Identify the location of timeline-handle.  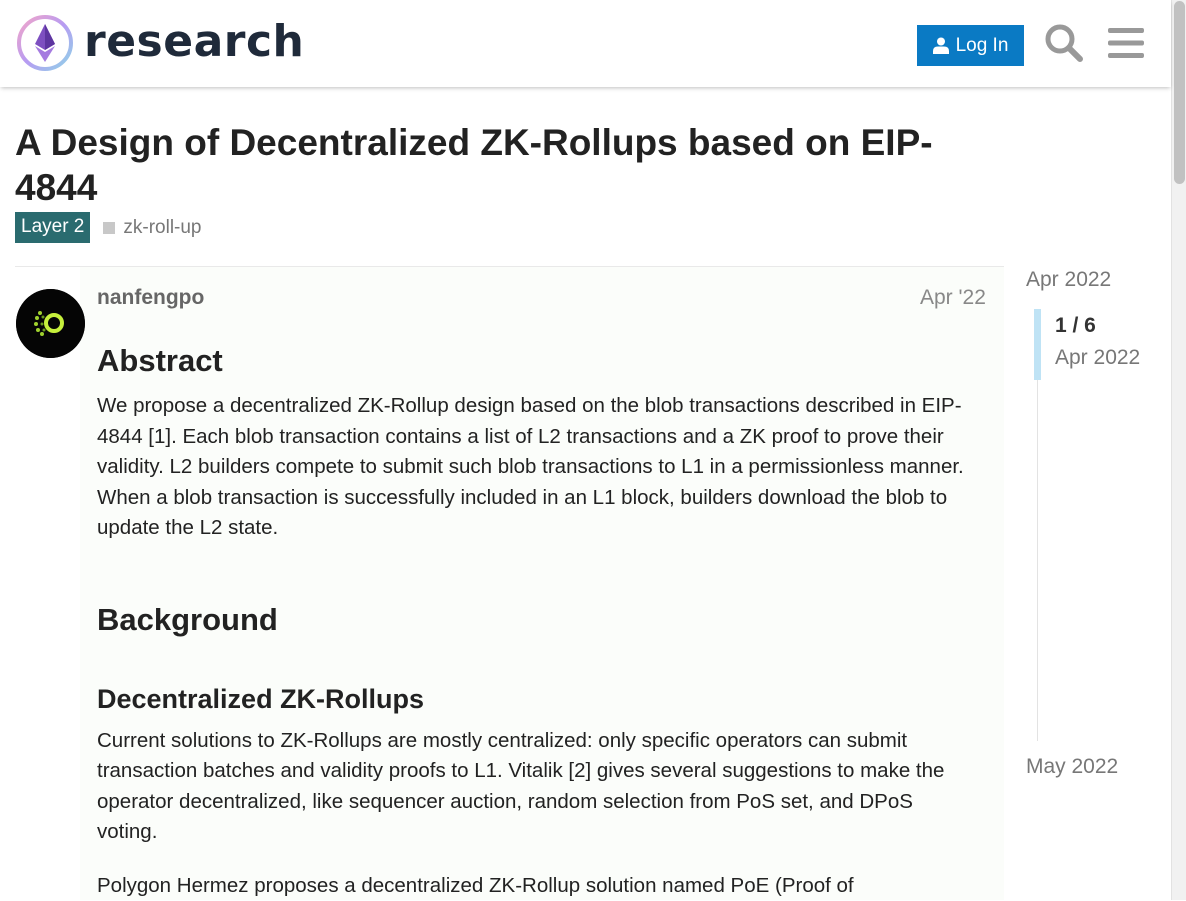
(1037, 344).